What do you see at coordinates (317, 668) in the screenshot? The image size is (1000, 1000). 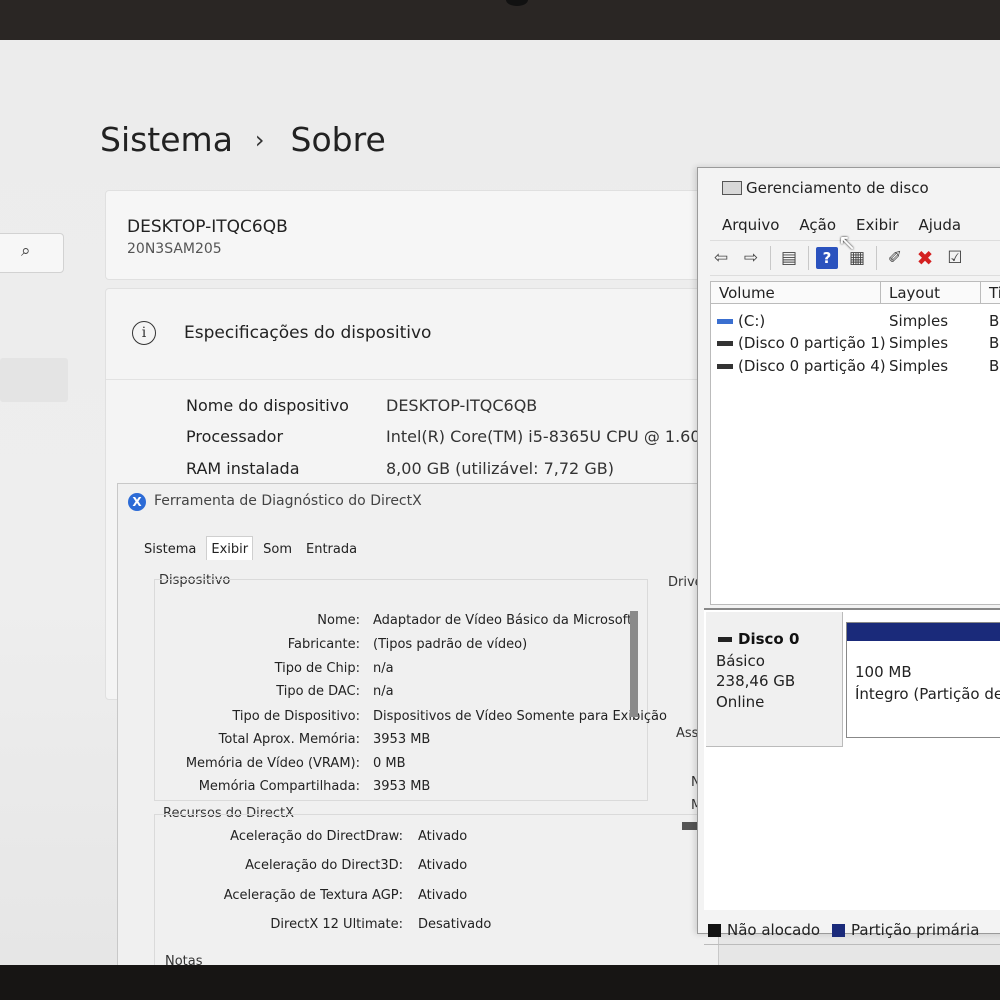 I see `device-row-label: Tipo de Chip:` at bounding box center [317, 668].